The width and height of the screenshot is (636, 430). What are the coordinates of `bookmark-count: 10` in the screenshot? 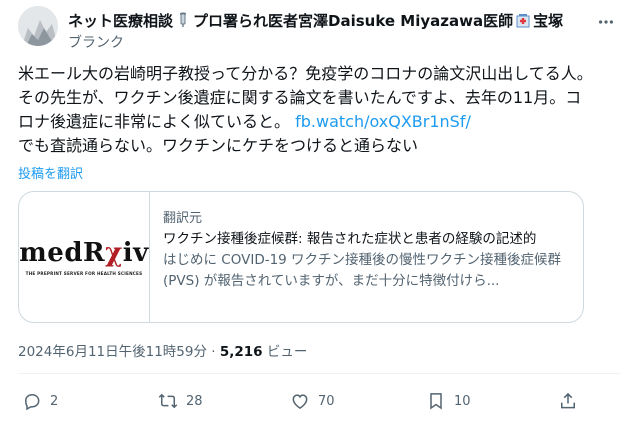 It's located at (462, 401).